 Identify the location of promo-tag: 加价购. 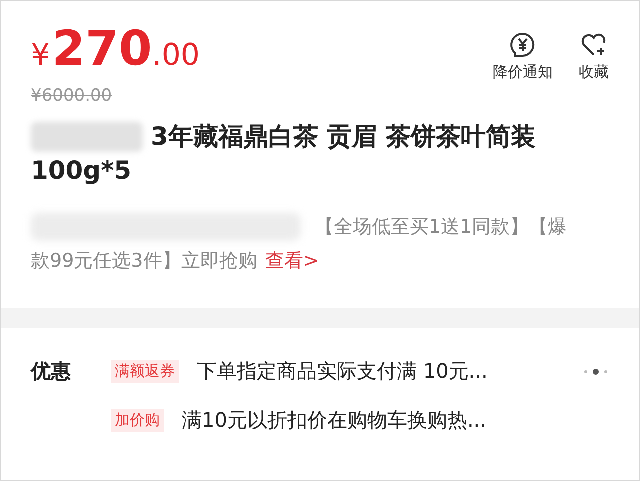
(137, 420).